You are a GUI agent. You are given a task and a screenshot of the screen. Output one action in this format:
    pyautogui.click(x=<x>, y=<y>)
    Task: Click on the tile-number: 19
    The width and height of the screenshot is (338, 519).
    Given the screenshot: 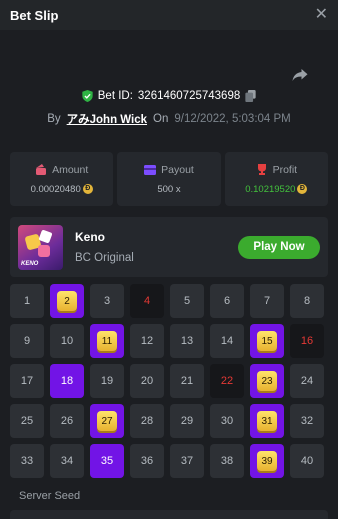 What is the action you would take?
    pyautogui.click(x=107, y=381)
    